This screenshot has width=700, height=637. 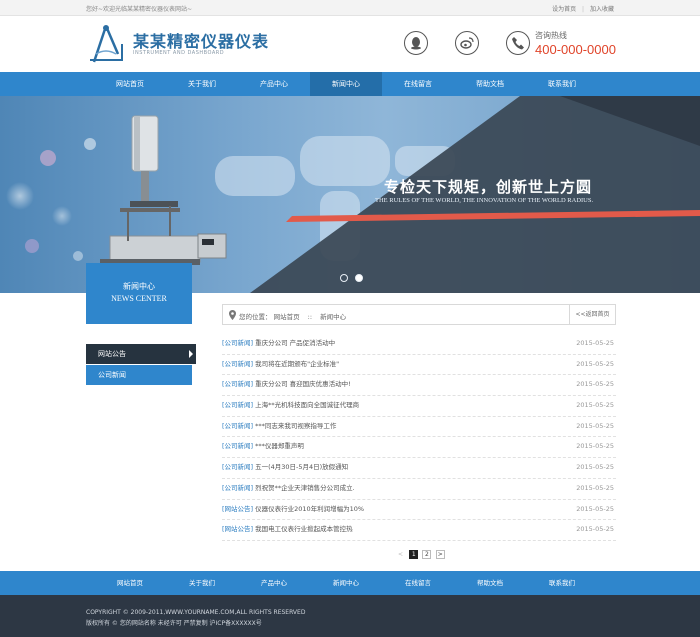 What do you see at coordinates (419, 386) in the screenshot?
I see `list-item: [公司新闻] 重庆分公司 喜迎国庆优惠活动中! 2015-05-25` at bounding box center [419, 386].